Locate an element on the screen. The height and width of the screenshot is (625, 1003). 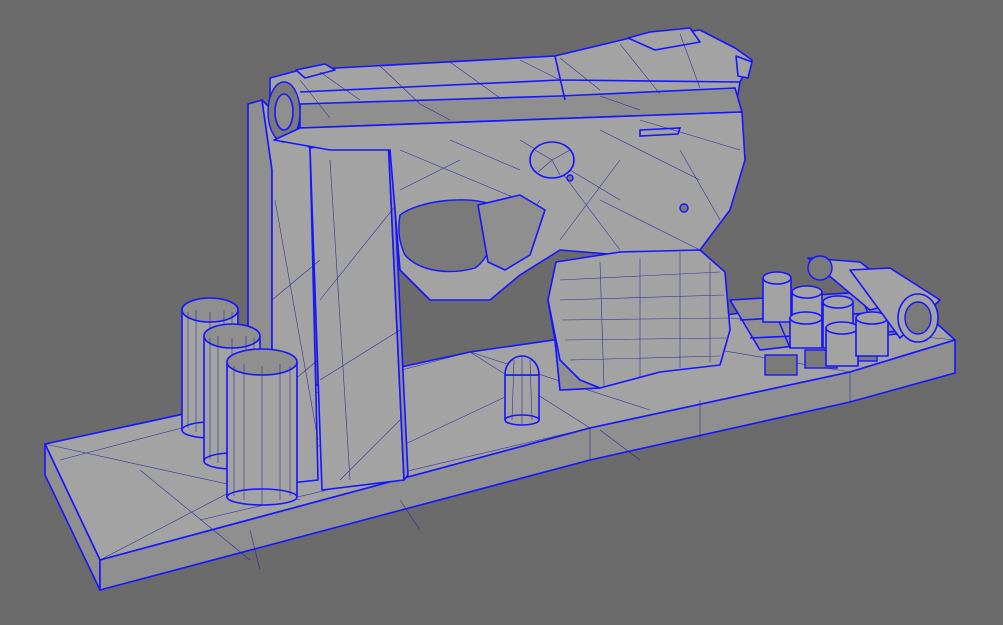
standing-bullet is located at coordinates (522, 390).